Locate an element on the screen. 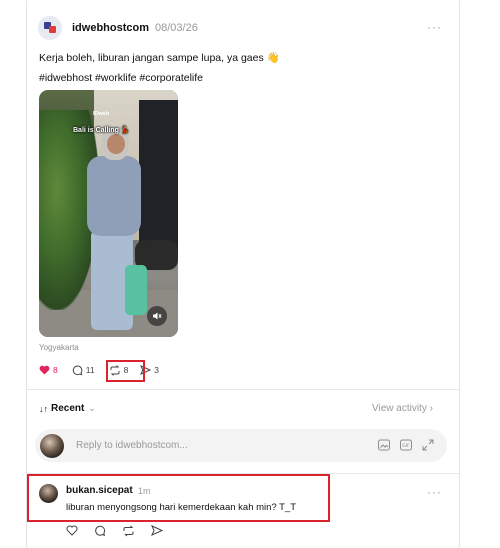 The width and height of the screenshot is (500, 548). sort-icon: ↓↑ is located at coordinates (43, 408).